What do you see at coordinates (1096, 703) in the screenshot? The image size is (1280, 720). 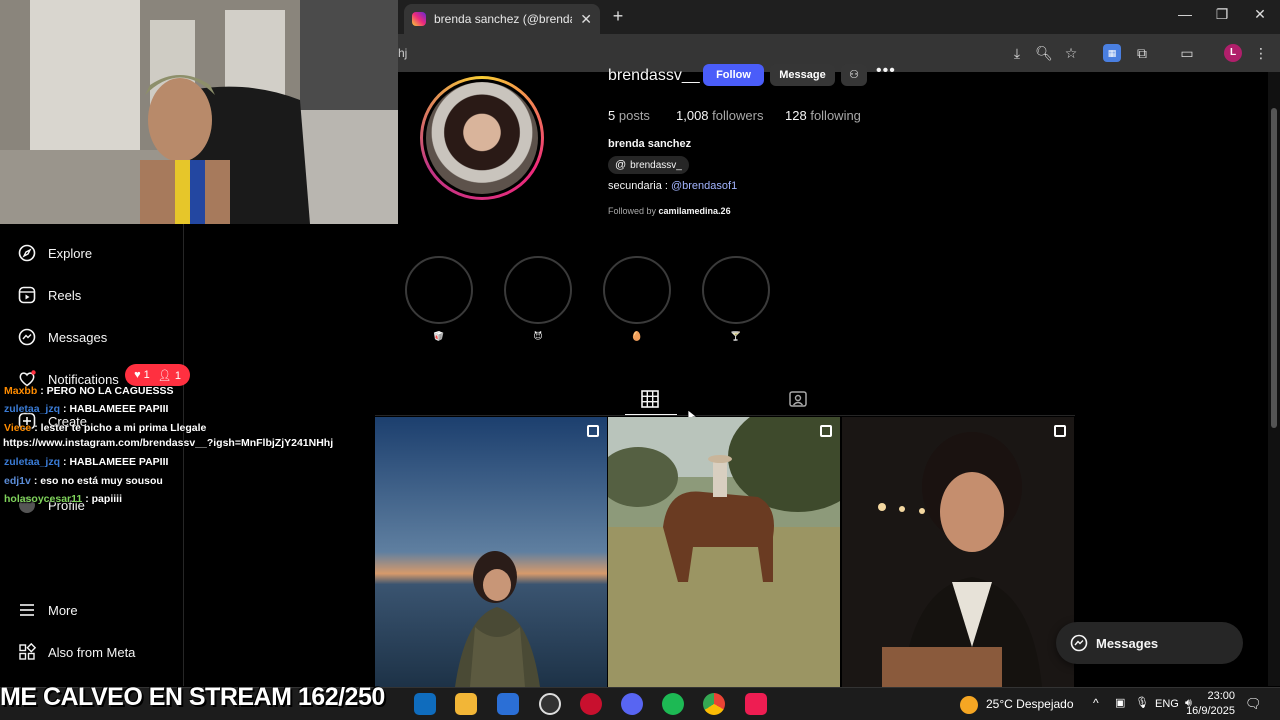 I see `tray-chevron-icon: ^` at bounding box center [1096, 703].